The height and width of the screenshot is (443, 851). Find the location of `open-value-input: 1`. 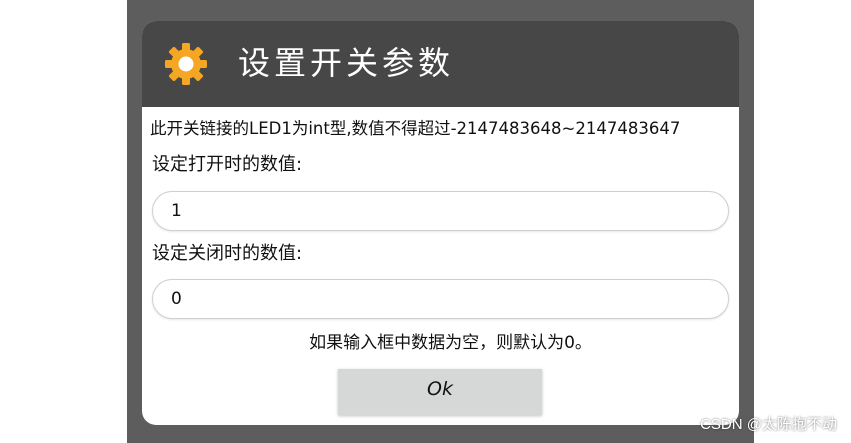

open-value-input: 1 is located at coordinates (440, 211).